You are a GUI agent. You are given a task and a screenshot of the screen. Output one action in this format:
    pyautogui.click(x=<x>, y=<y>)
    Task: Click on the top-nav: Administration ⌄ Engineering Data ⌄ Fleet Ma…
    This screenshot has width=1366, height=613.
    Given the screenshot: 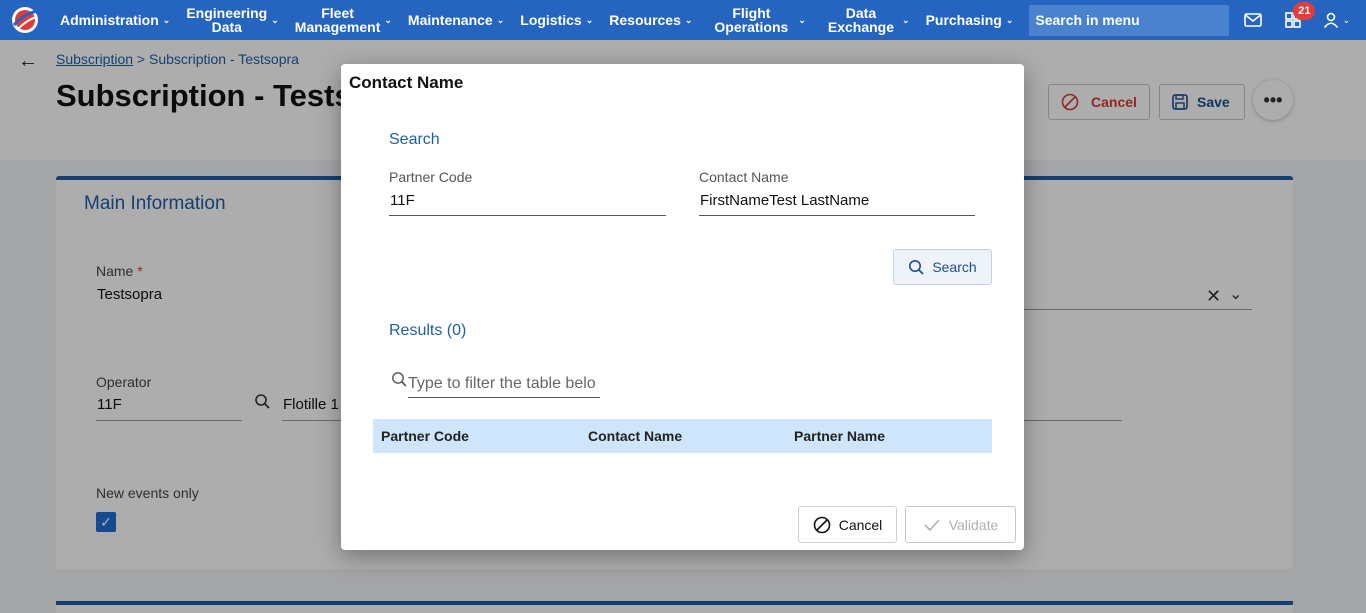 What is the action you would take?
    pyautogui.click(x=683, y=20)
    